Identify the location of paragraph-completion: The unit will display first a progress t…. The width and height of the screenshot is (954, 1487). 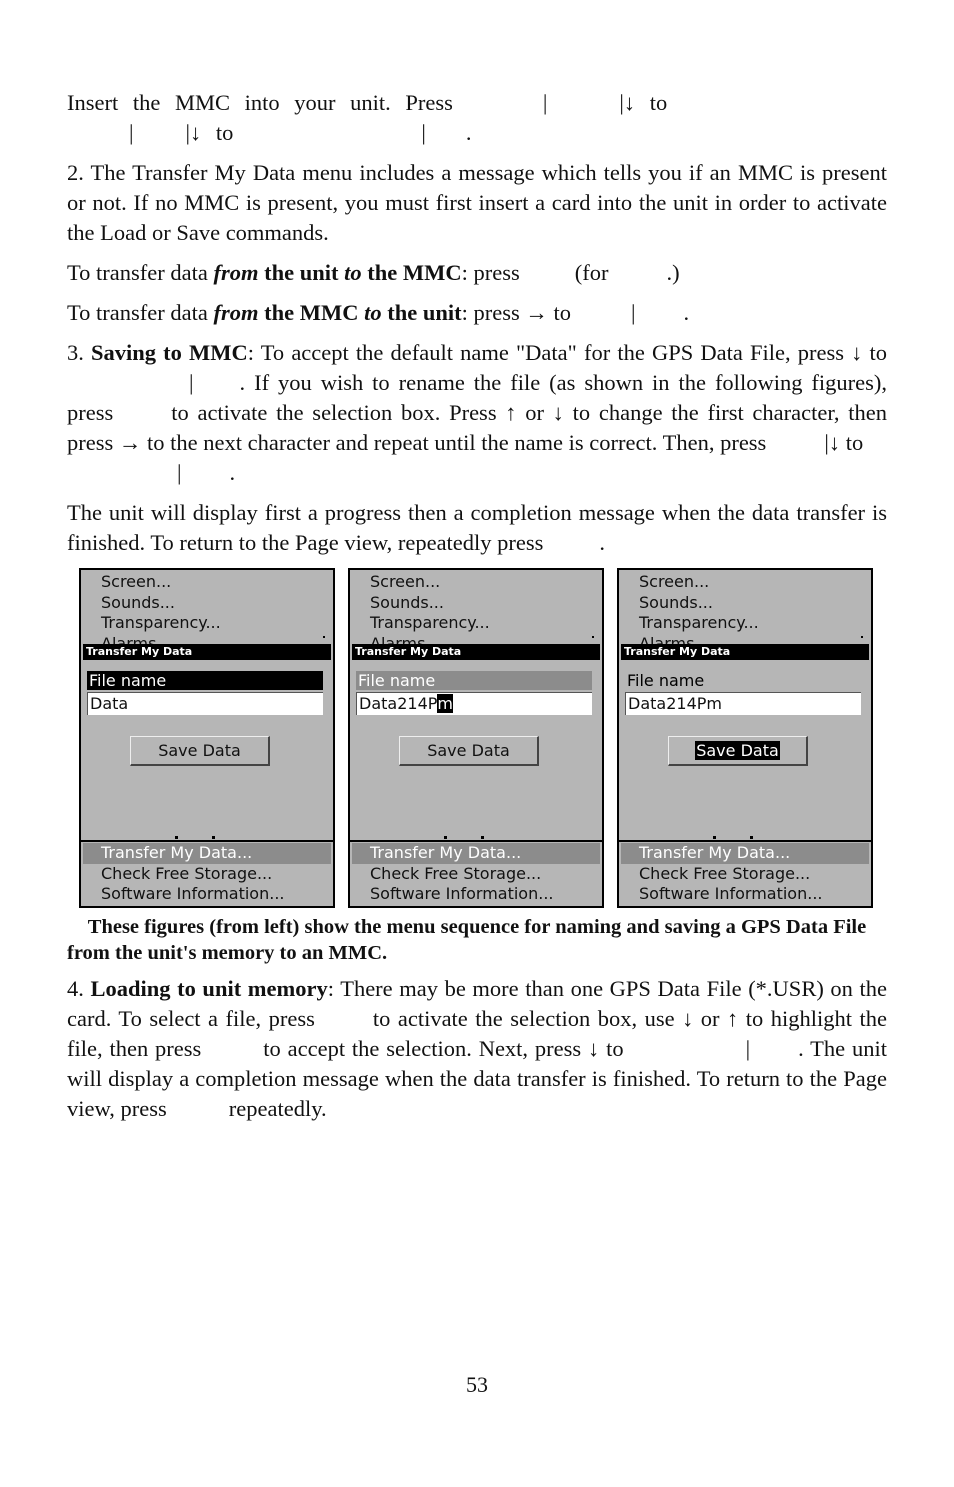
(477, 527).